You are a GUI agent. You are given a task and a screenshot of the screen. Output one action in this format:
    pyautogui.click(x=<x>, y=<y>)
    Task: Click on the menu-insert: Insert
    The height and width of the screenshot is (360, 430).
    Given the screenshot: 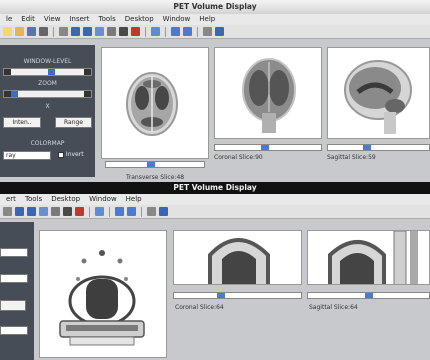 What is the action you would take?
    pyautogui.click(x=79, y=19)
    